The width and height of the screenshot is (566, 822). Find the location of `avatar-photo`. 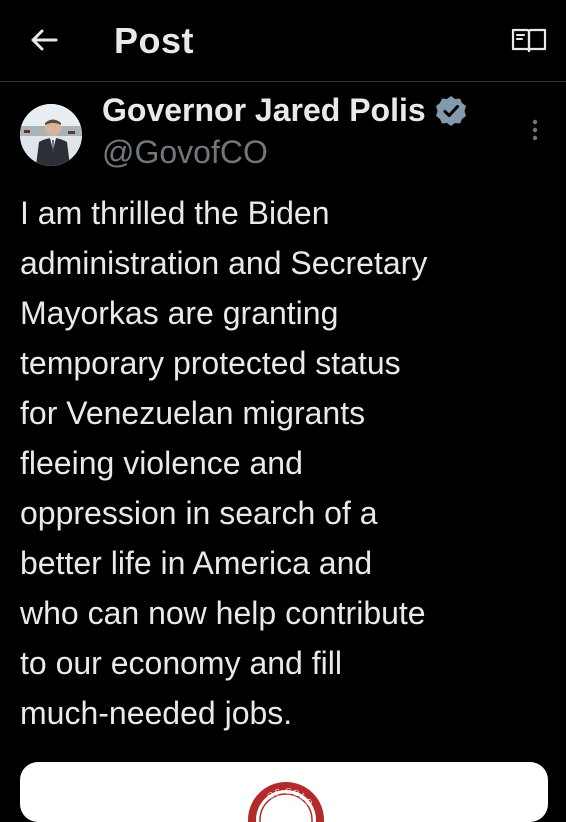

avatar-photo is located at coordinates (51, 135).